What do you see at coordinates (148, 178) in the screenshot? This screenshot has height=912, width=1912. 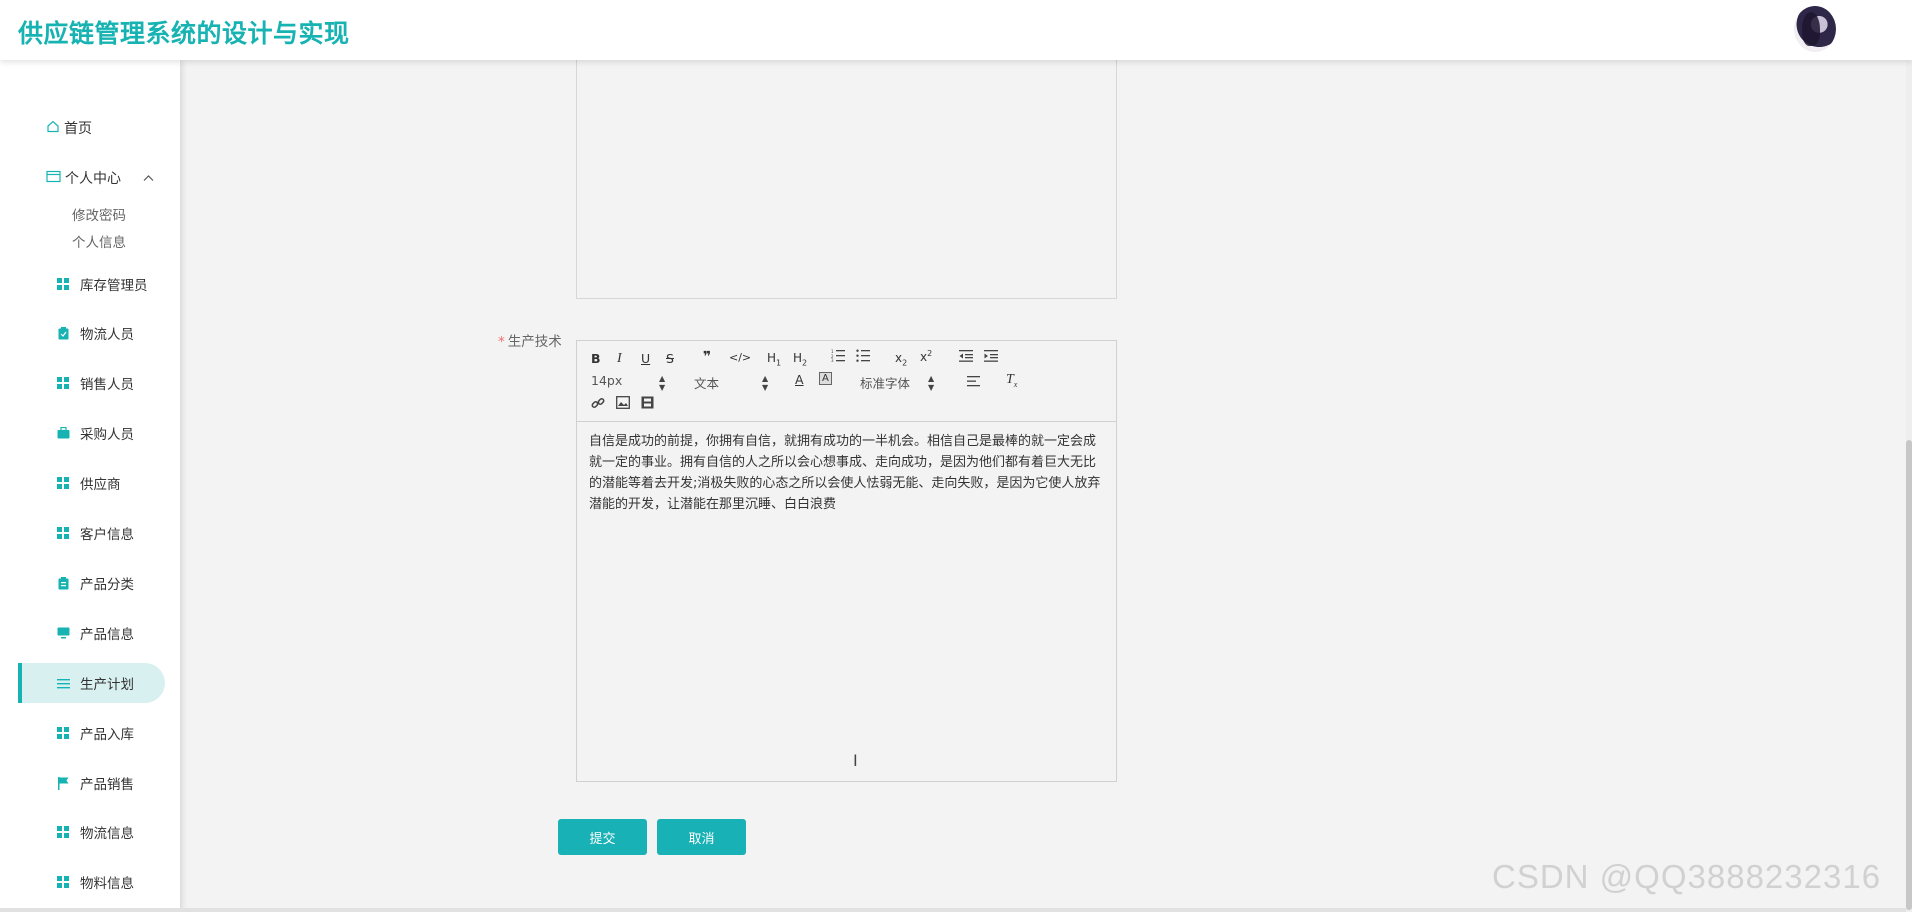 I see `chevron-up-icon` at bounding box center [148, 178].